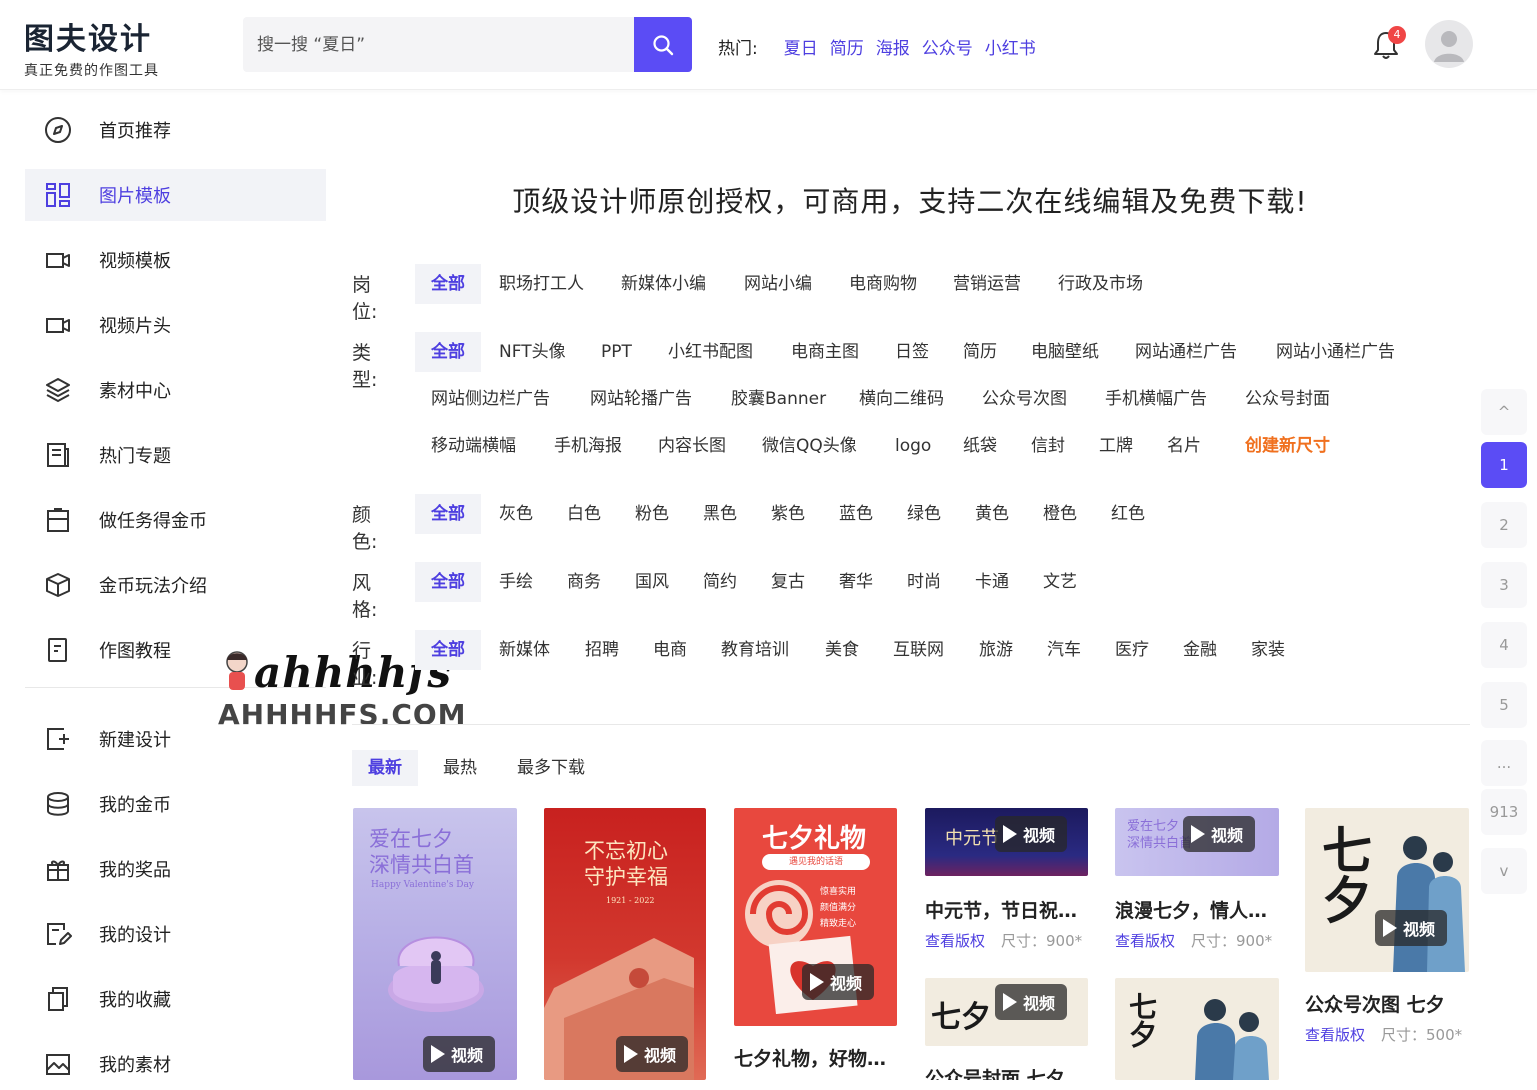  I want to click on template-card: 七夕 视频 公众号封面 七夕, so click(1006, 1029).